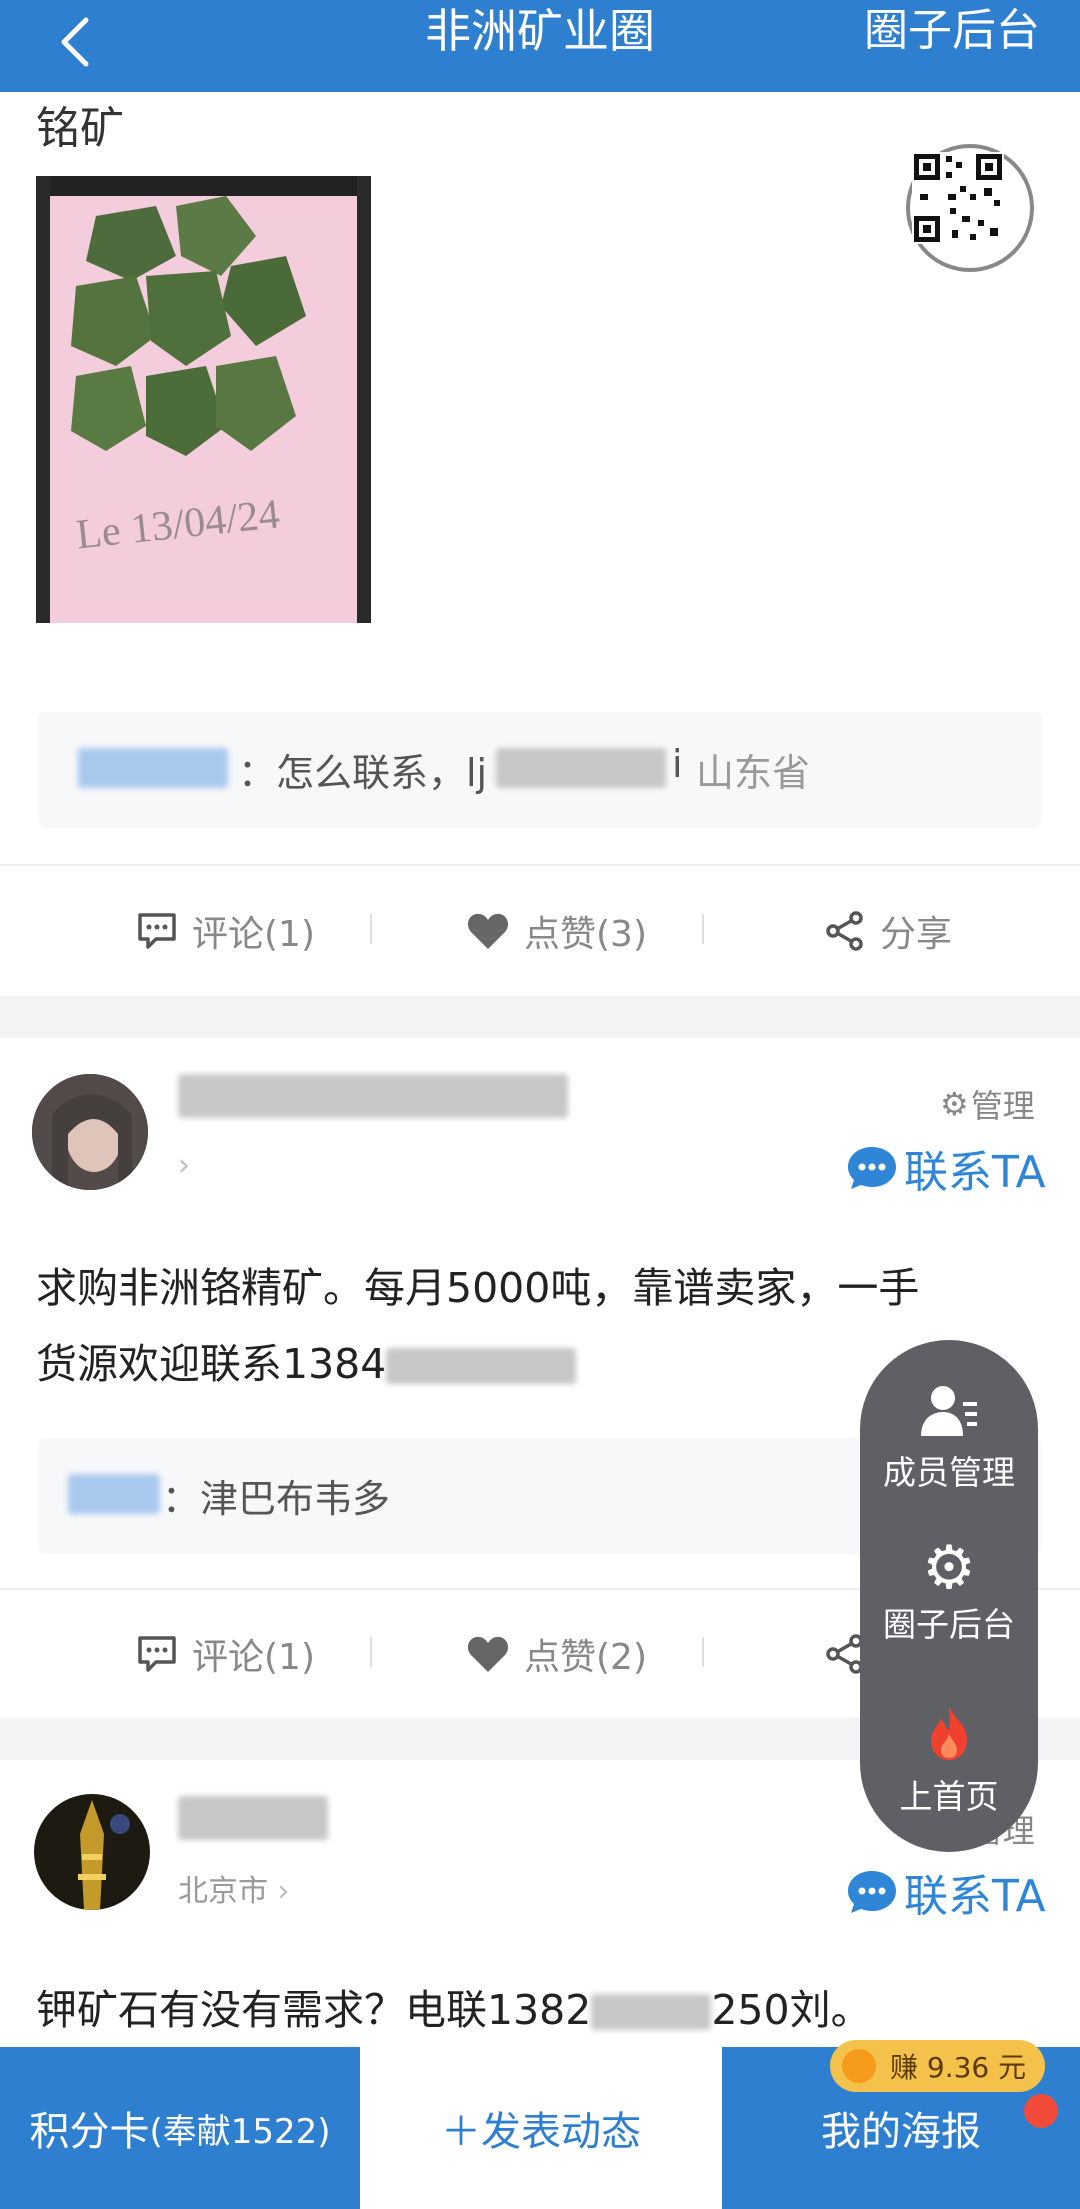 This screenshot has width=1080, height=2209. What do you see at coordinates (949, 1439) in the screenshot?
I see `member-management-button: 成员管理` at bounding box center [949, 1439].